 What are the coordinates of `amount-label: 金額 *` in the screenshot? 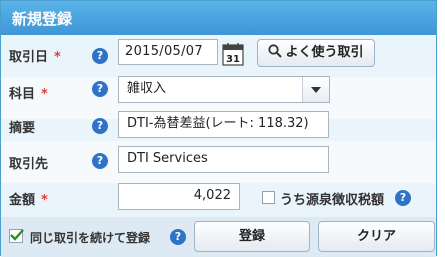 It's located at (28, 200).